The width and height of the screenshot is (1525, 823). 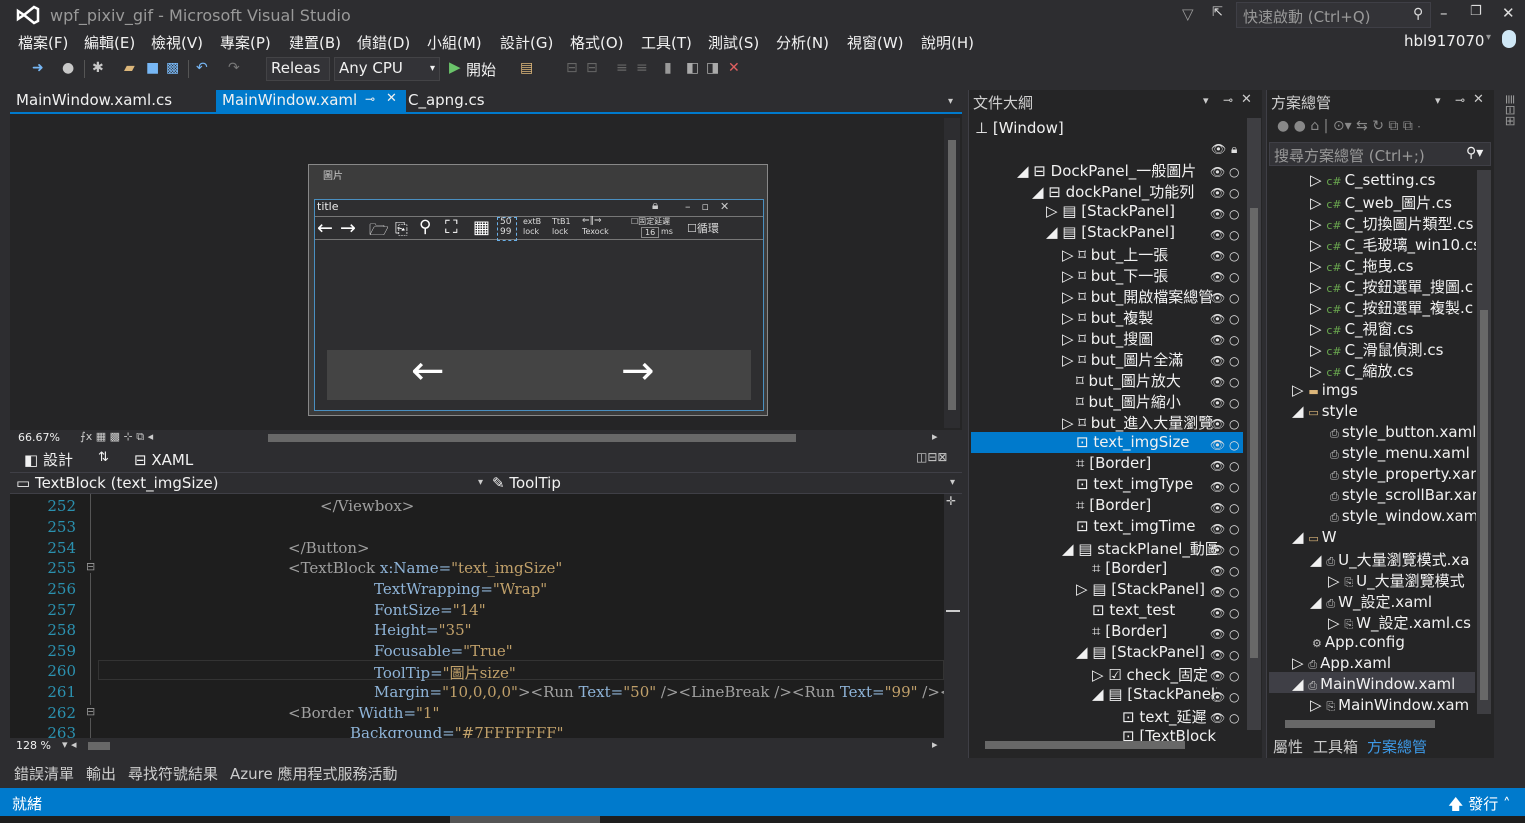 What do you see at coordinates (1154, 611) in the screenshot?
I see `outline-item: ⊡ text_test` at bounding box center [1154, 611].